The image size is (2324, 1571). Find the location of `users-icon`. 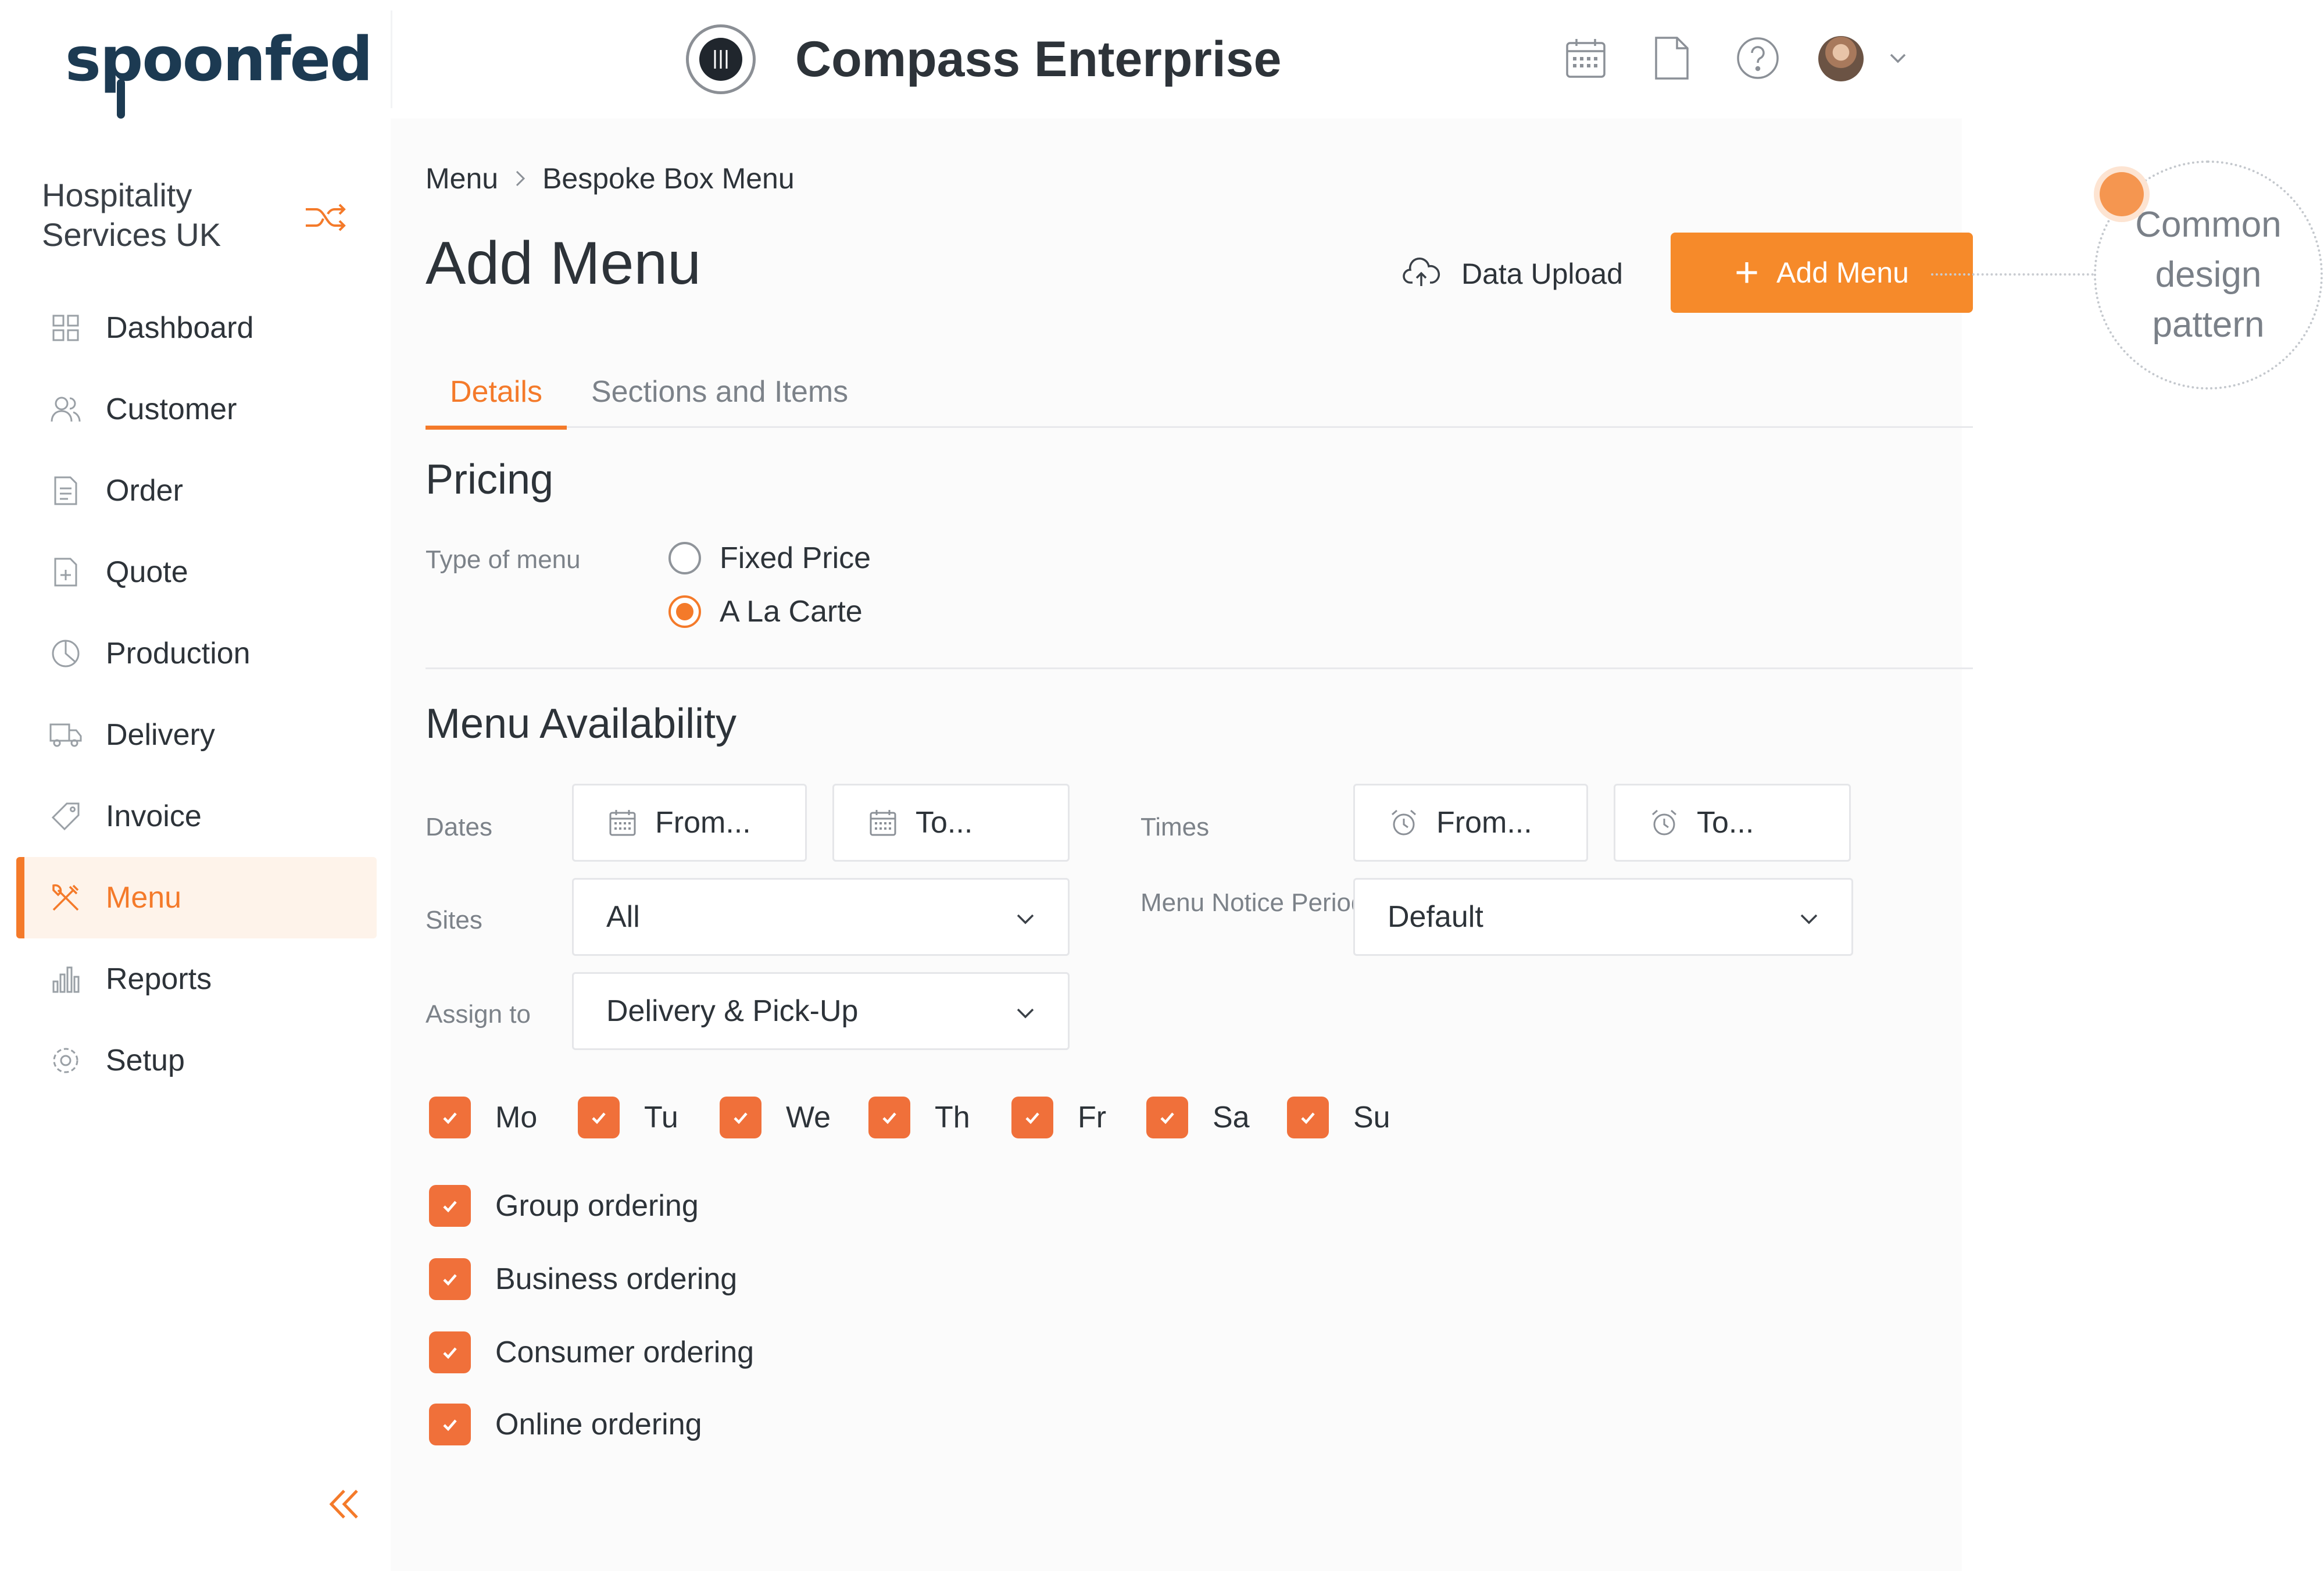

users-icon is located at coordinates (66, 409).